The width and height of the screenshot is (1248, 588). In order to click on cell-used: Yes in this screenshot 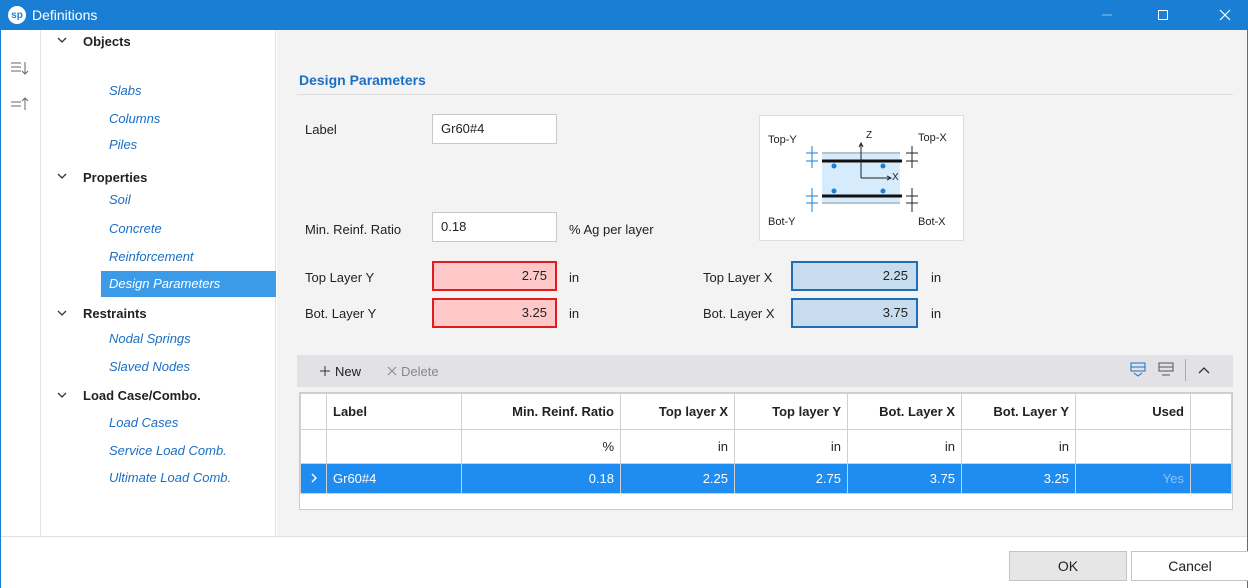, I will do `click(1133, 478)`.